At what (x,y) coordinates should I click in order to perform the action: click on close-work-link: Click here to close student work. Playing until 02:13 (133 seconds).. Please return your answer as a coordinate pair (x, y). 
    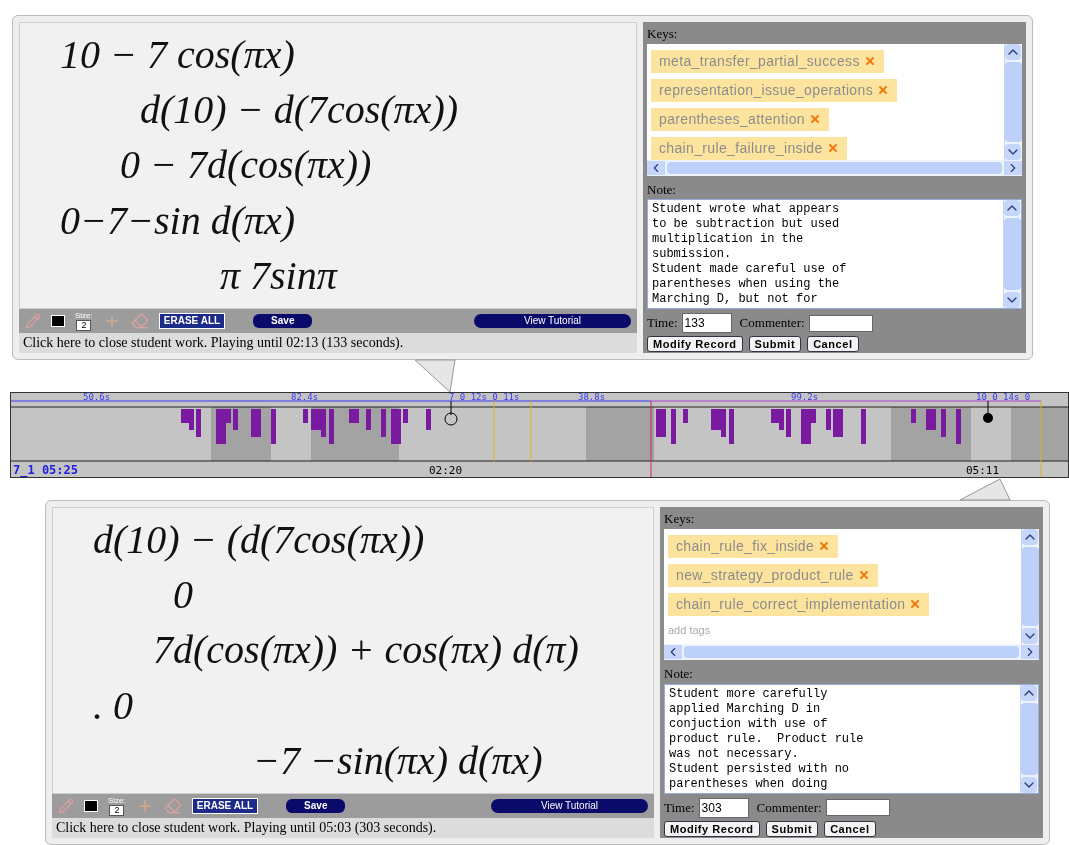
    Looking at the image, I should click on (328, 343).